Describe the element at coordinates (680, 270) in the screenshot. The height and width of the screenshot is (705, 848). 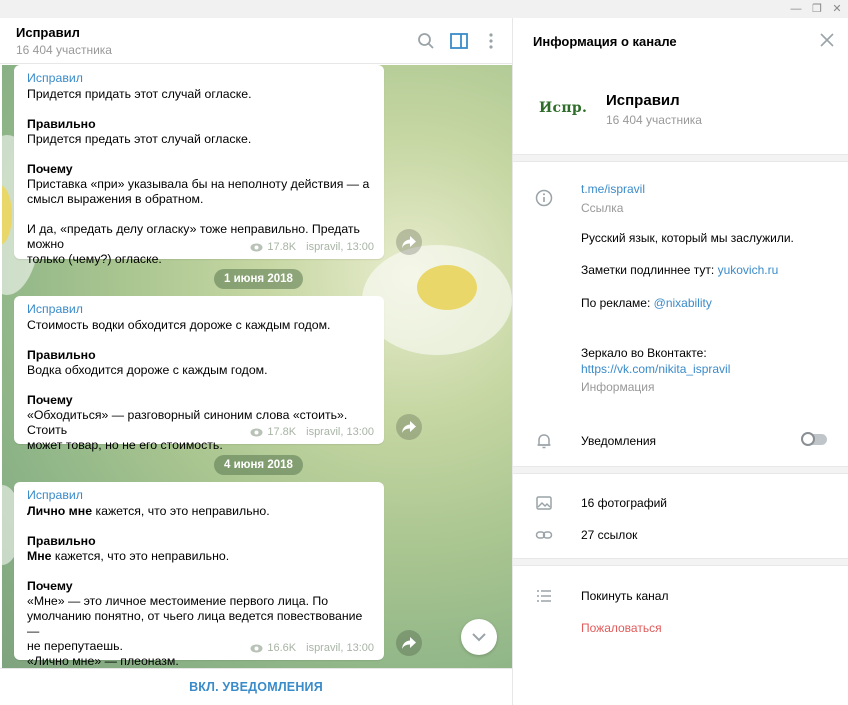
I see `notes-line: Заметки подлиннее тут: yukovich.ru` at that location.